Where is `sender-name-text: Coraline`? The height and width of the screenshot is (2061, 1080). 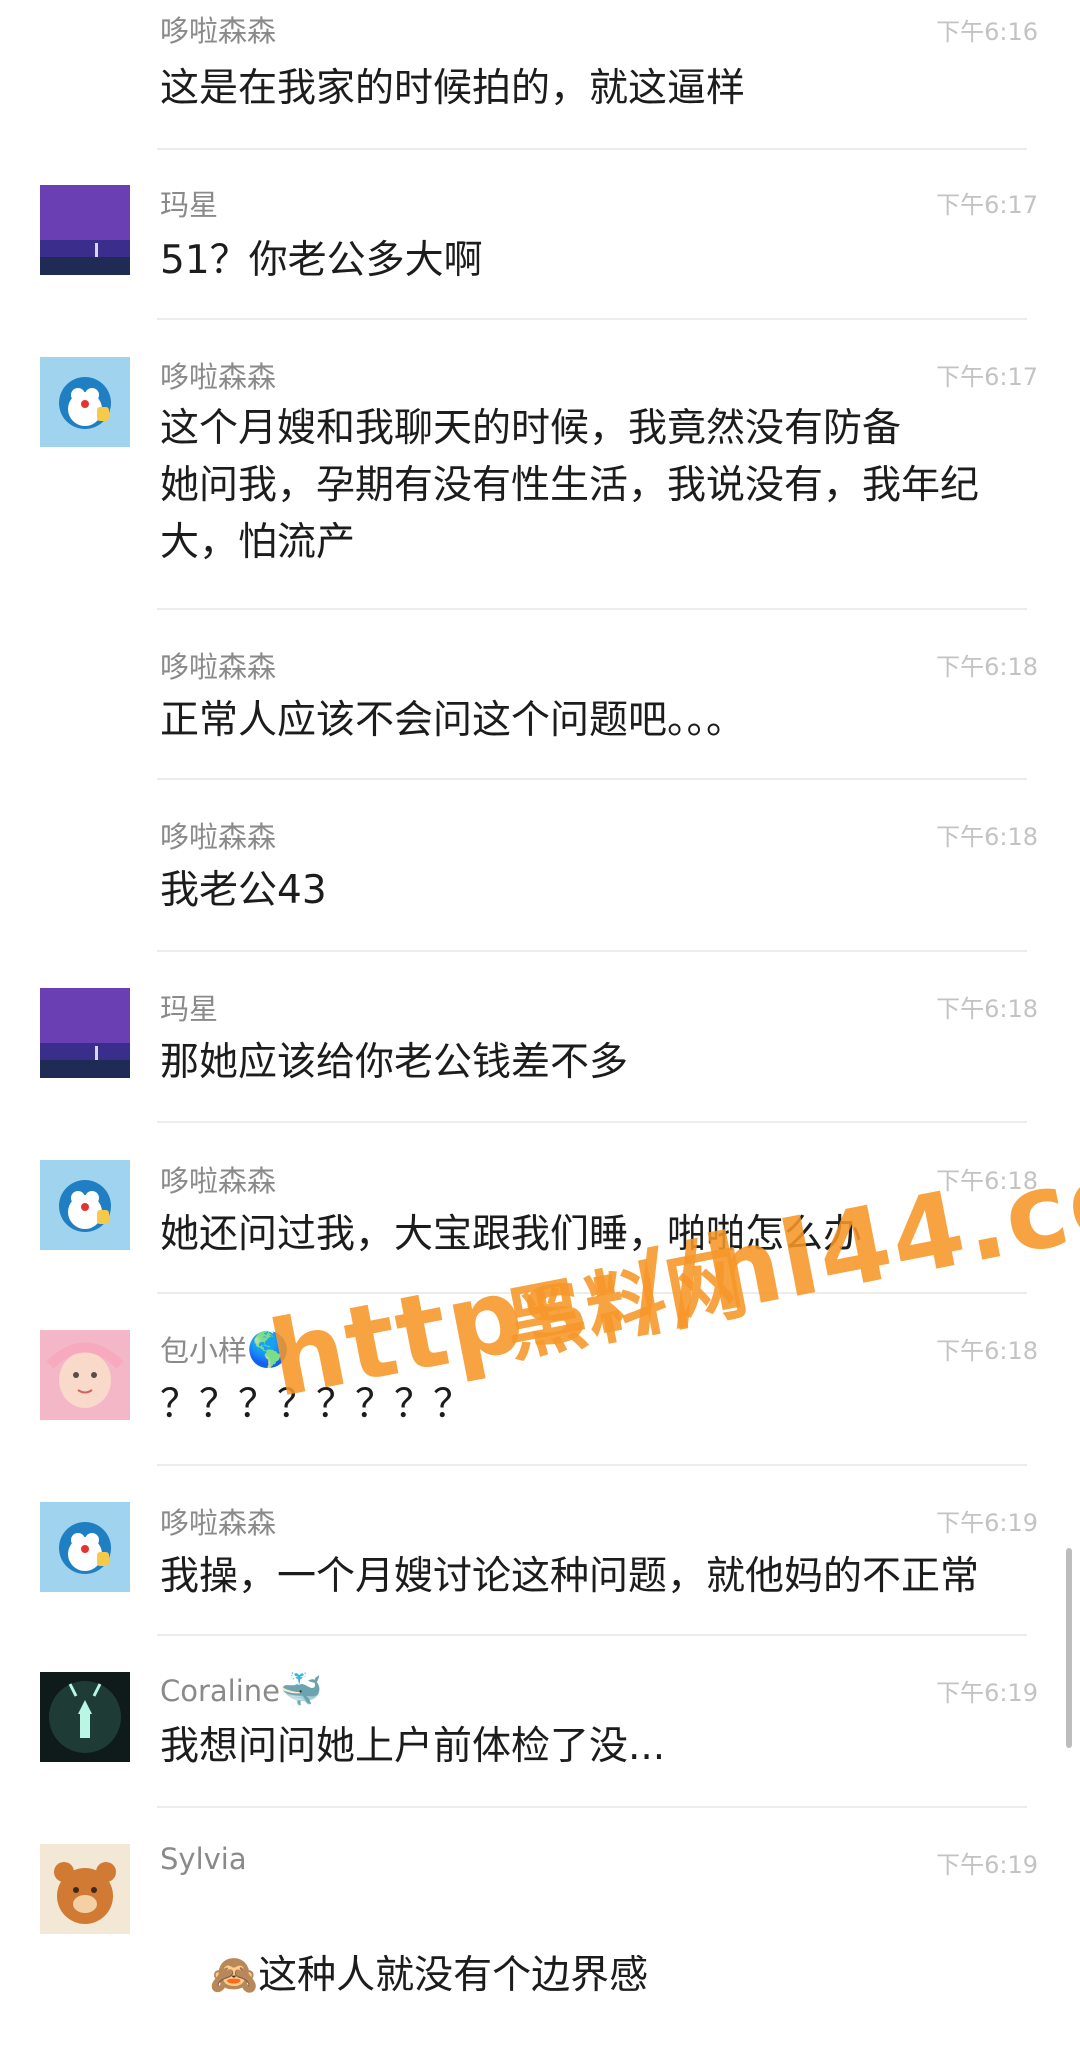 sender-name-text: Coraline is located at coordinates (220, 1691).